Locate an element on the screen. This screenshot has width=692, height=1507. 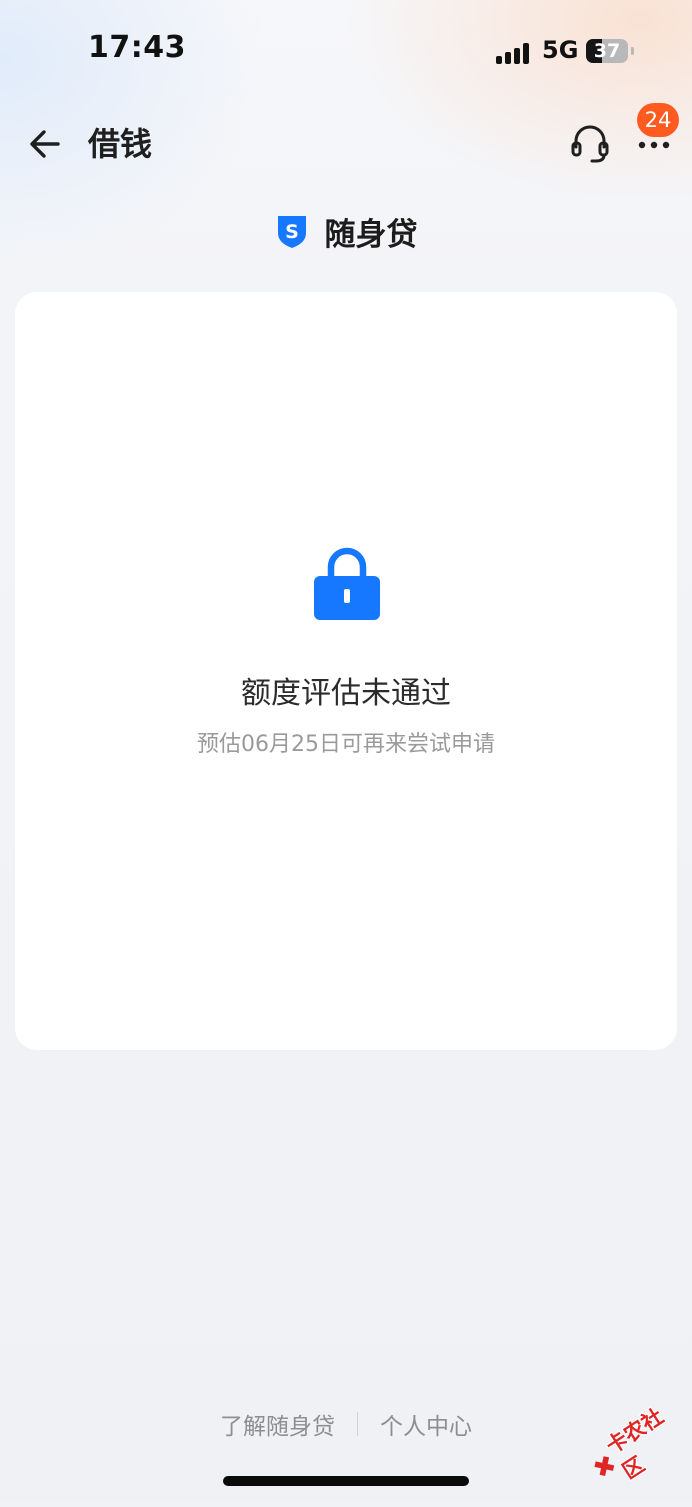
personal-center-link: 个人中心 is located at coordinates (426, 1424).